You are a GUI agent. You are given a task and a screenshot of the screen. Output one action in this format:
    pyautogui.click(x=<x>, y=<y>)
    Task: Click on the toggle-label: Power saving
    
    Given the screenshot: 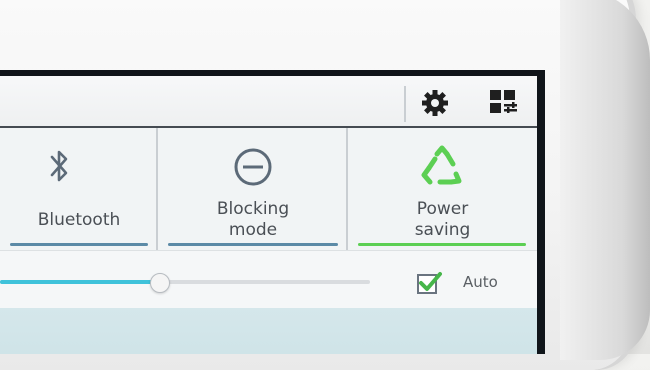 What is the action you would take?
    pyautogui.click(x=442, y=219)
    